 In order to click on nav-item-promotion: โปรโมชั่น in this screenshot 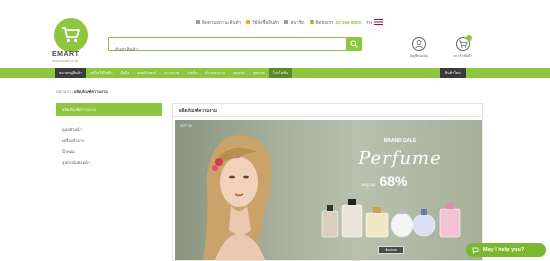, I will do `click(280, 73)`.